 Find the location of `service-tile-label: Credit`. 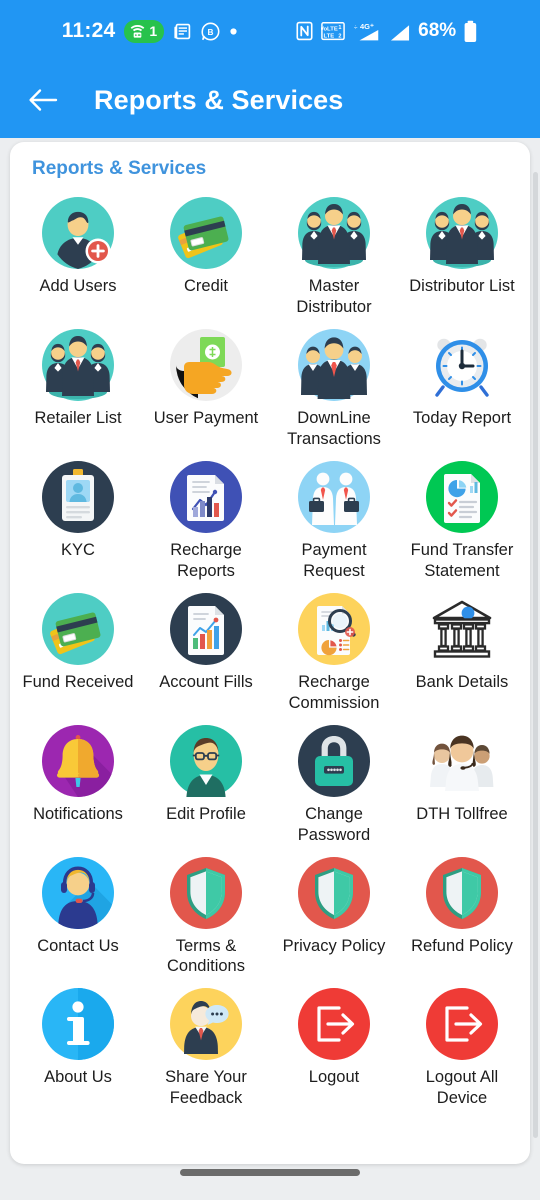

service-tile-label: Credit is located at coordinates (205, 286).